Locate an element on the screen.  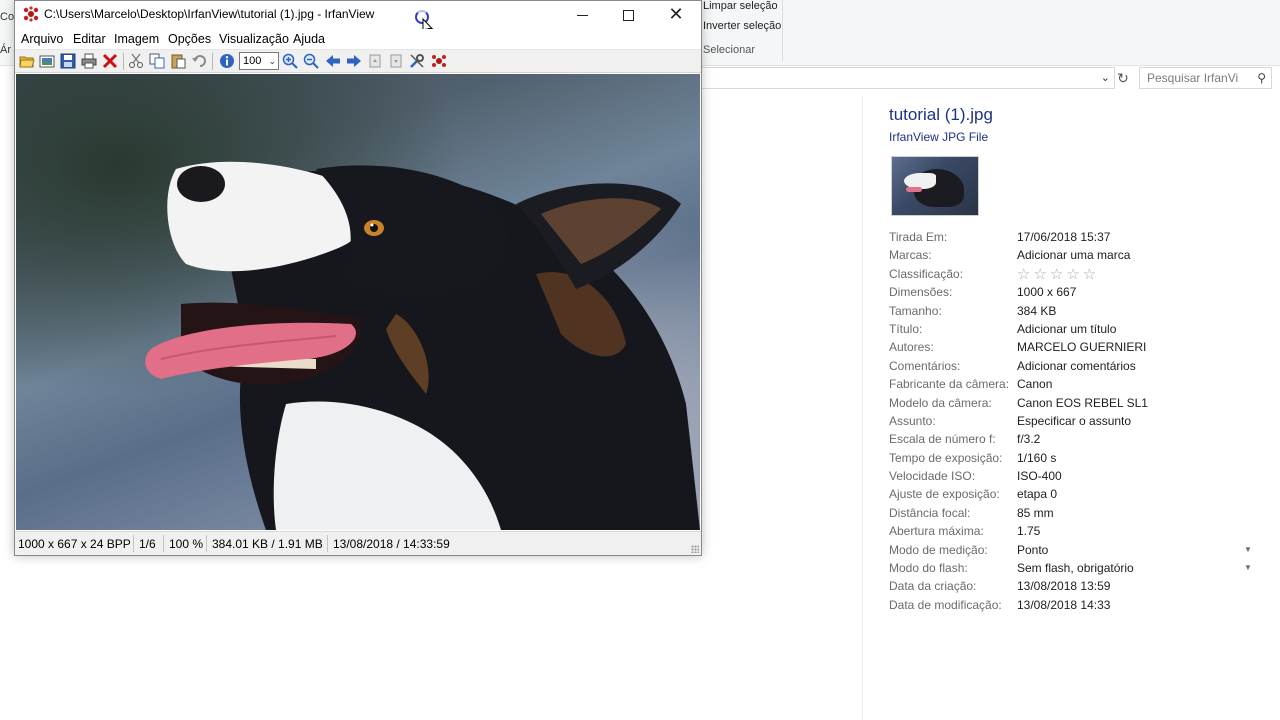
save-icon is located at coordinates (68, 61).